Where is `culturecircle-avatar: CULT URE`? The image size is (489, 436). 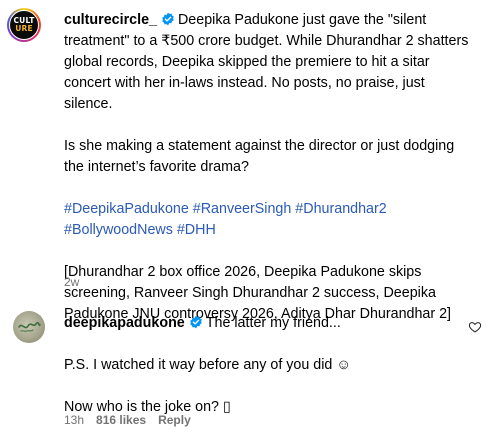
culturecircle-avatar: CULT URE is located at coordinates (24, 25).